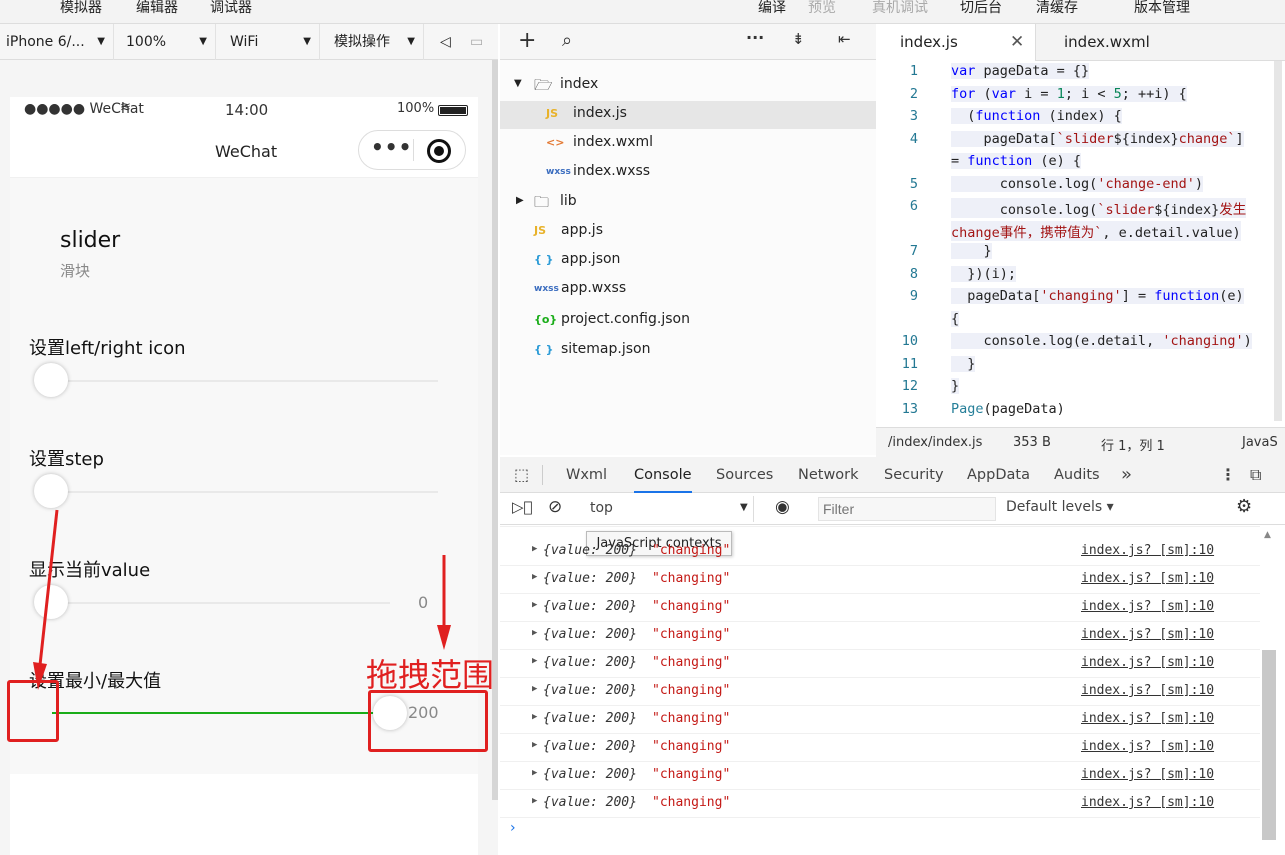  I want to click on language-mode: JavaS, so click(1260, 442).